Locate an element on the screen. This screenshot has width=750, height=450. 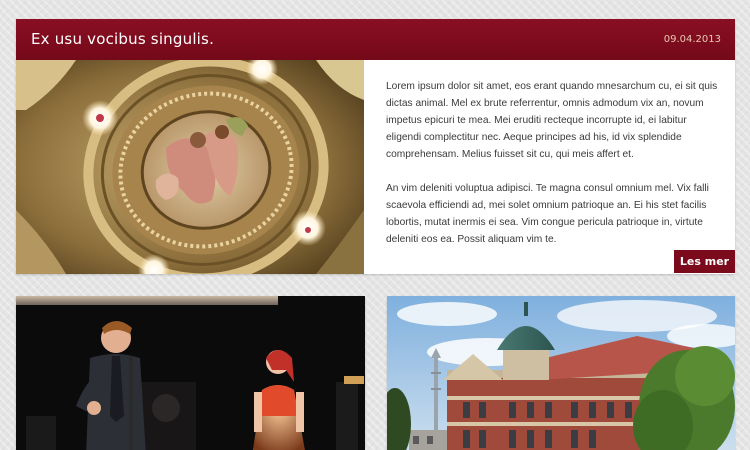
read-more-button: Les mer is located at coordinates (704, 261).